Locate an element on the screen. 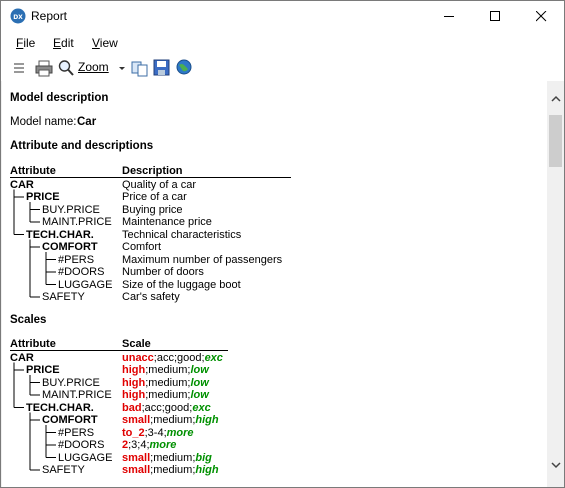 The image size is (565, 488). globe-icon is located at coordinates (184, 68).